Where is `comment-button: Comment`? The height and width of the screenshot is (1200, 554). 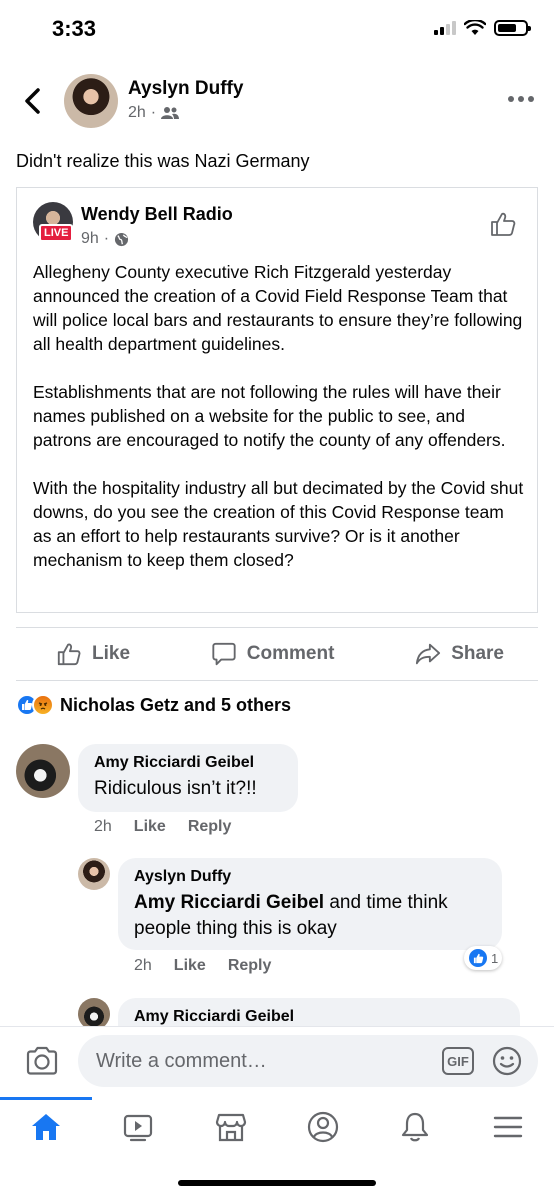 comment-button: Comment is located at coordinates (273, 654).